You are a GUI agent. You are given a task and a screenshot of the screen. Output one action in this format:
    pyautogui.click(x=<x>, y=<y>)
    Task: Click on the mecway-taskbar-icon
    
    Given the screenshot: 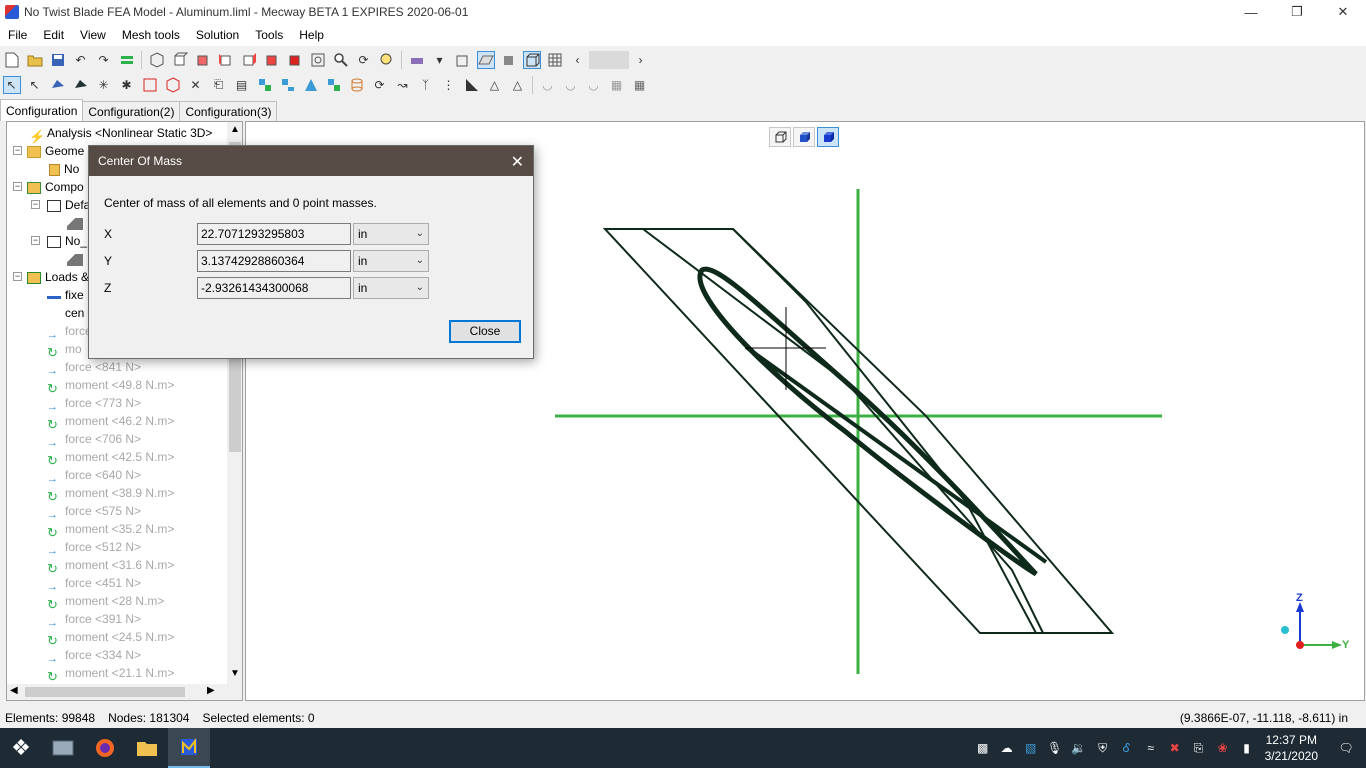 What is the action you would take?
    pyautogui.click(x=189, y=748)
    